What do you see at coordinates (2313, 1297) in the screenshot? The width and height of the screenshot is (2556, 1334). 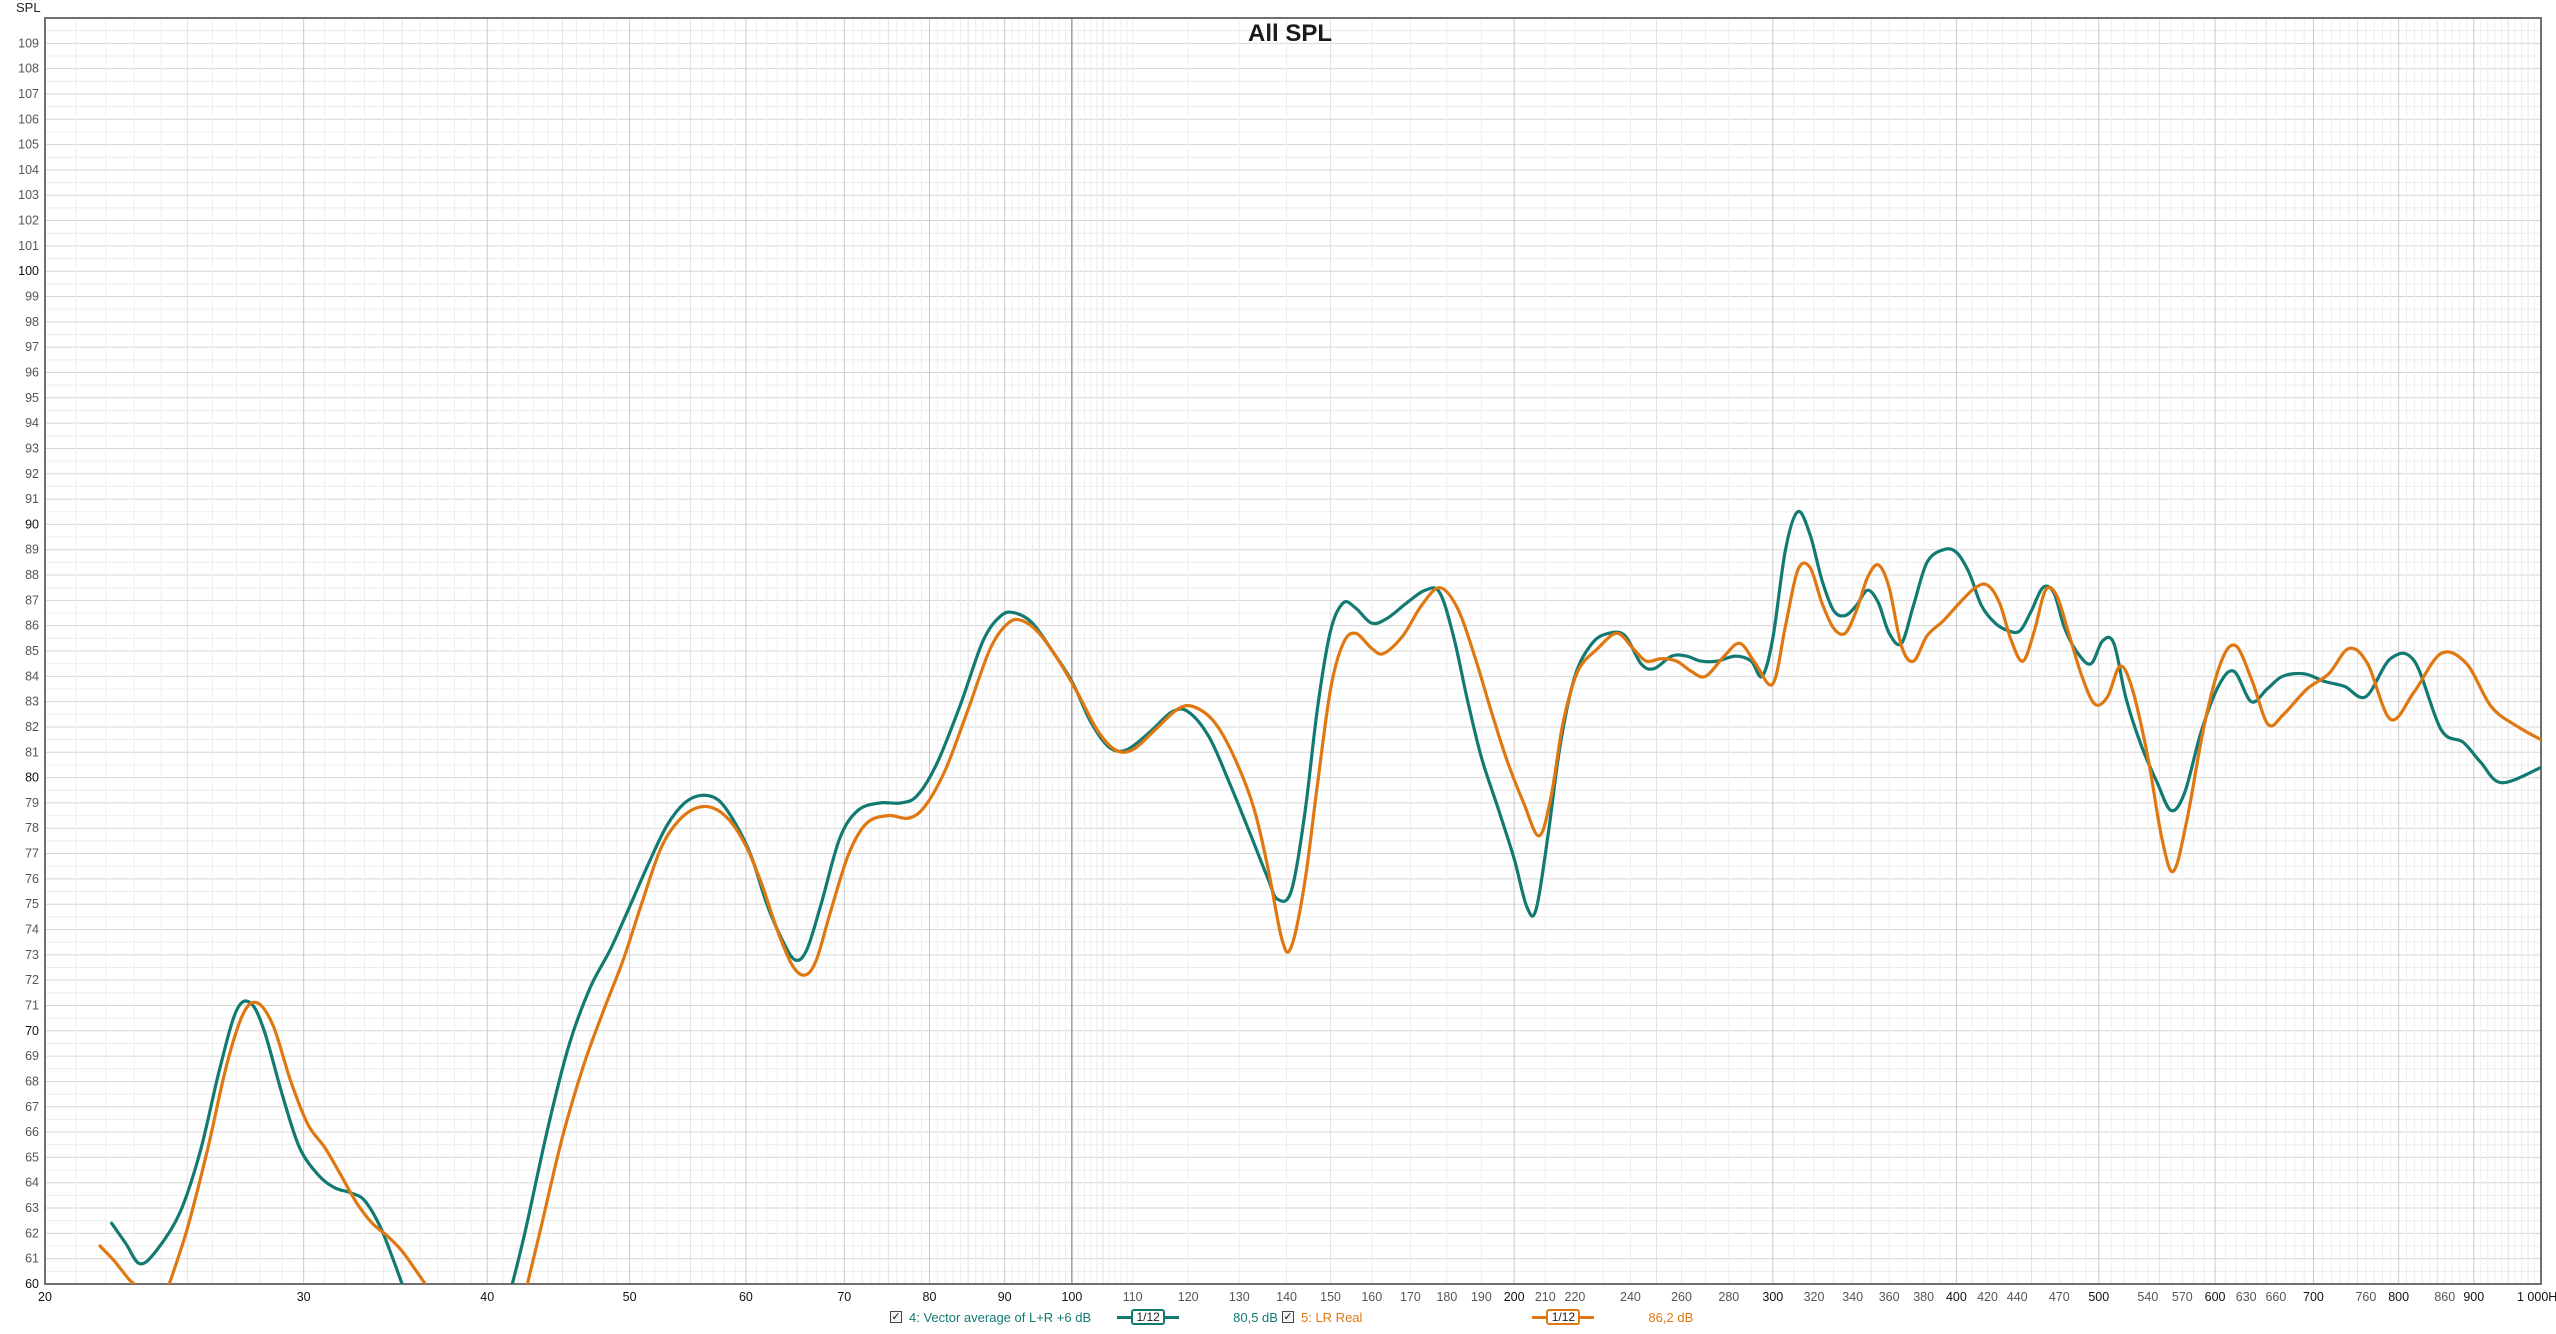 I see `x-tick-label: 700` at bounding box center [2313, 1297].